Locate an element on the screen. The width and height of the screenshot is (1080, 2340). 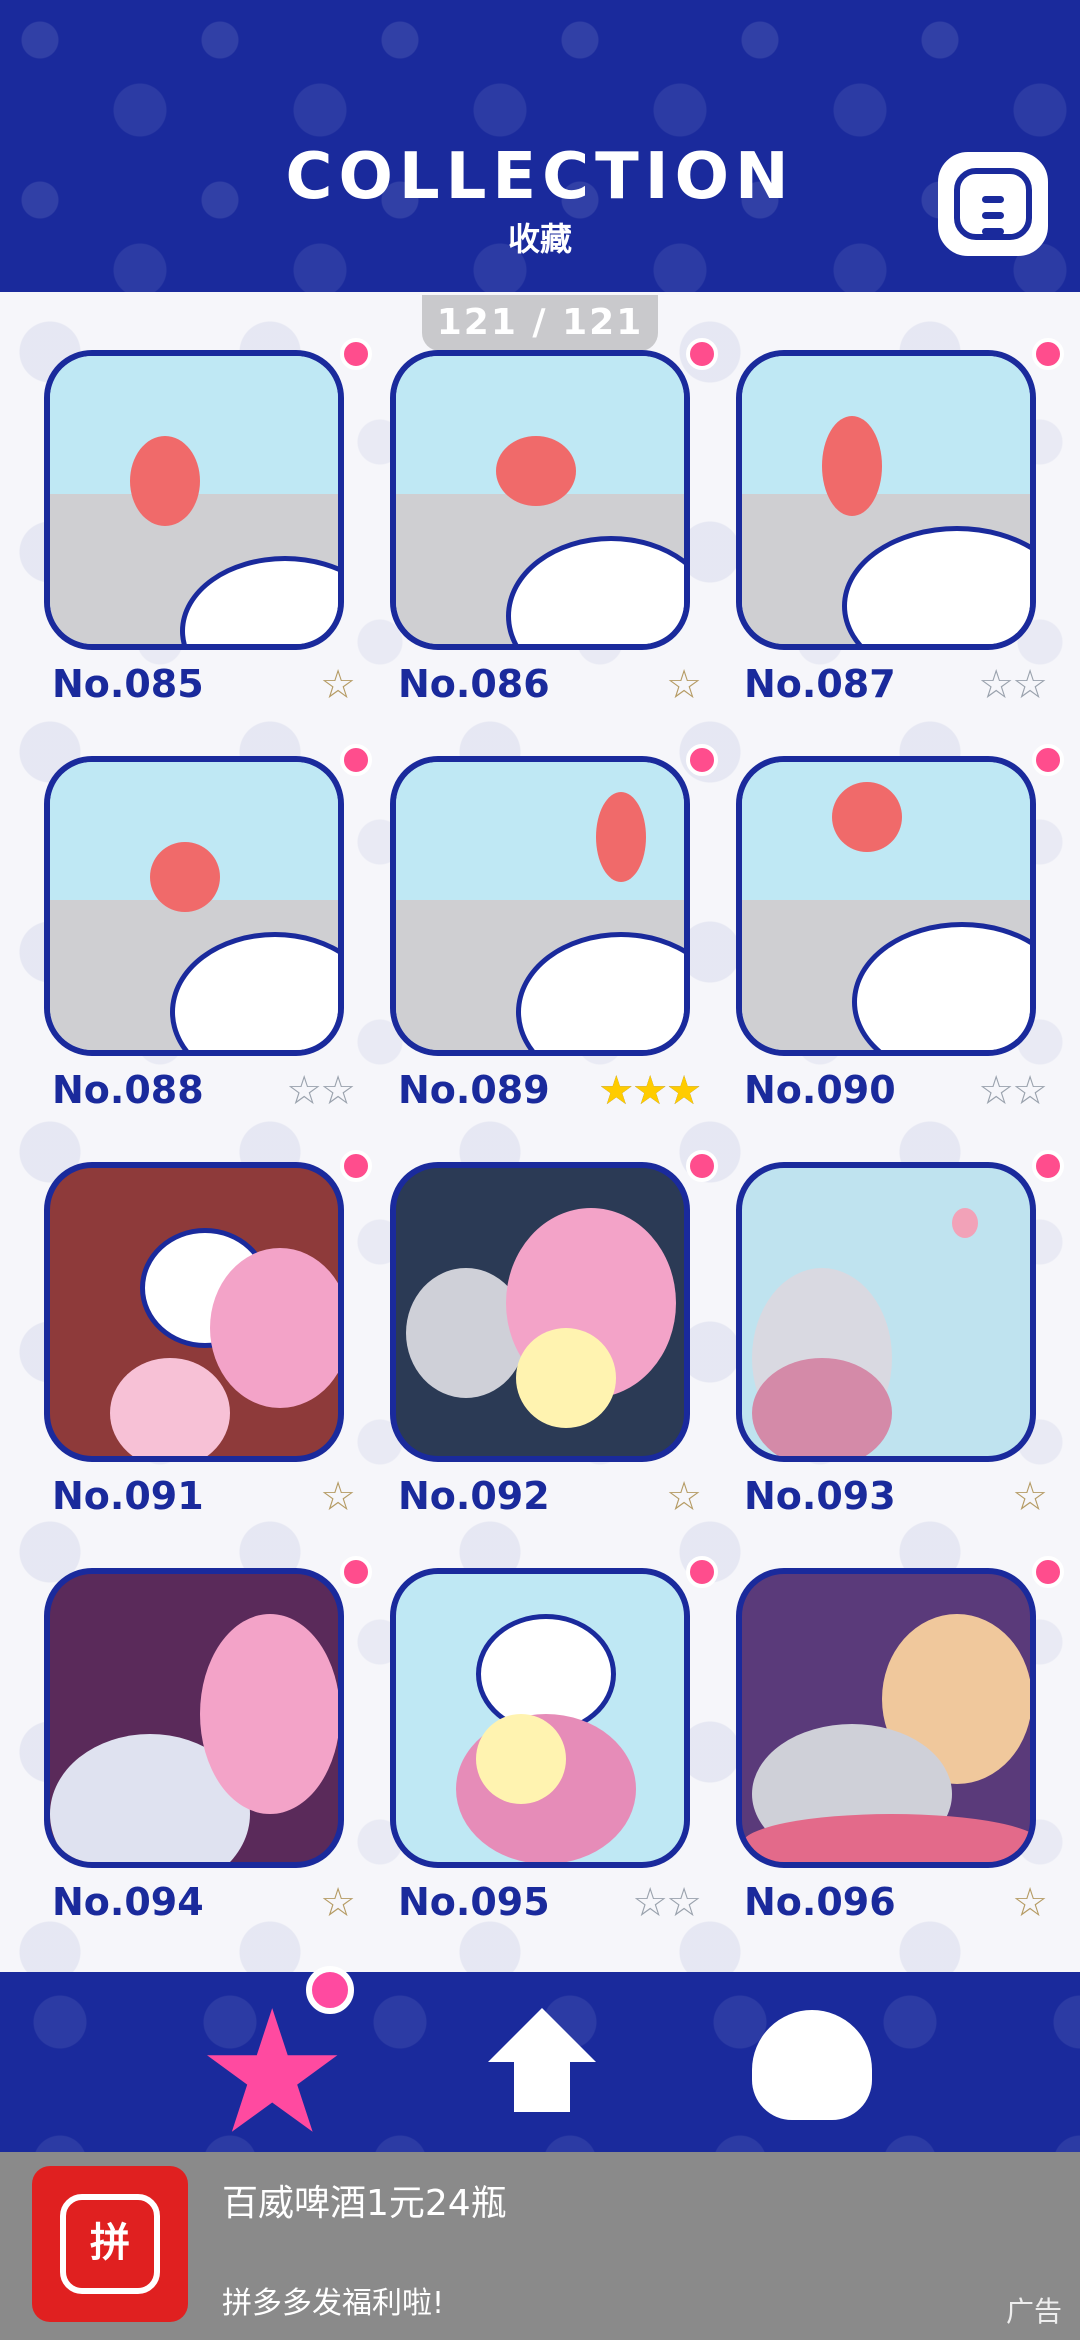
item-number: No.087 is located at coordinates (820, 684).